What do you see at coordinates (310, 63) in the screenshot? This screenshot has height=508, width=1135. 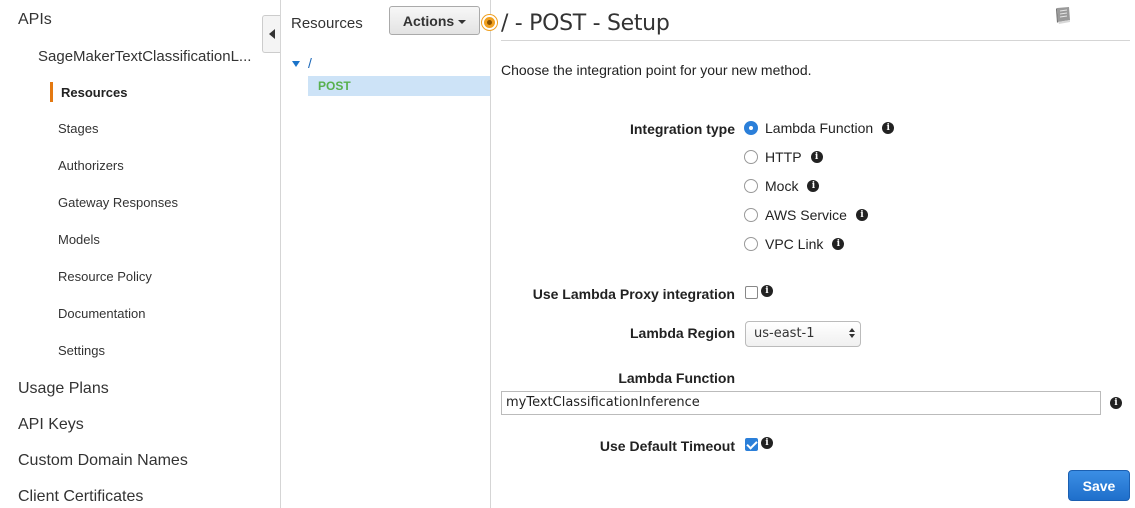 I see `tree-root-label: /` at bounding box center [310, 63].